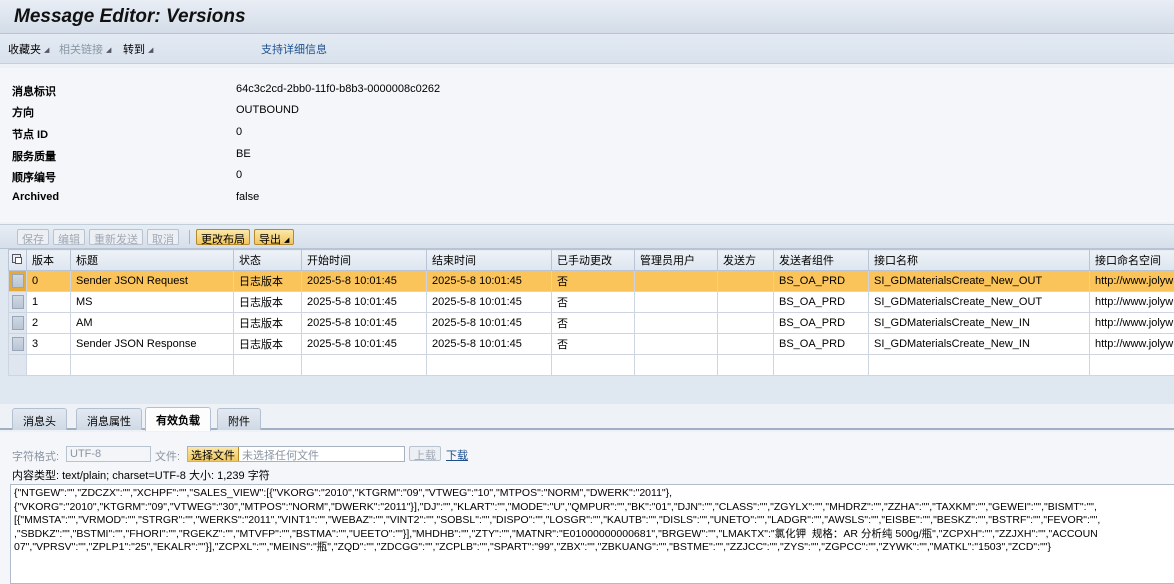 The width and height of the screenshot is (1174, 584). I want to click on page-title: Message Editor: Versions, so click(130, 16).